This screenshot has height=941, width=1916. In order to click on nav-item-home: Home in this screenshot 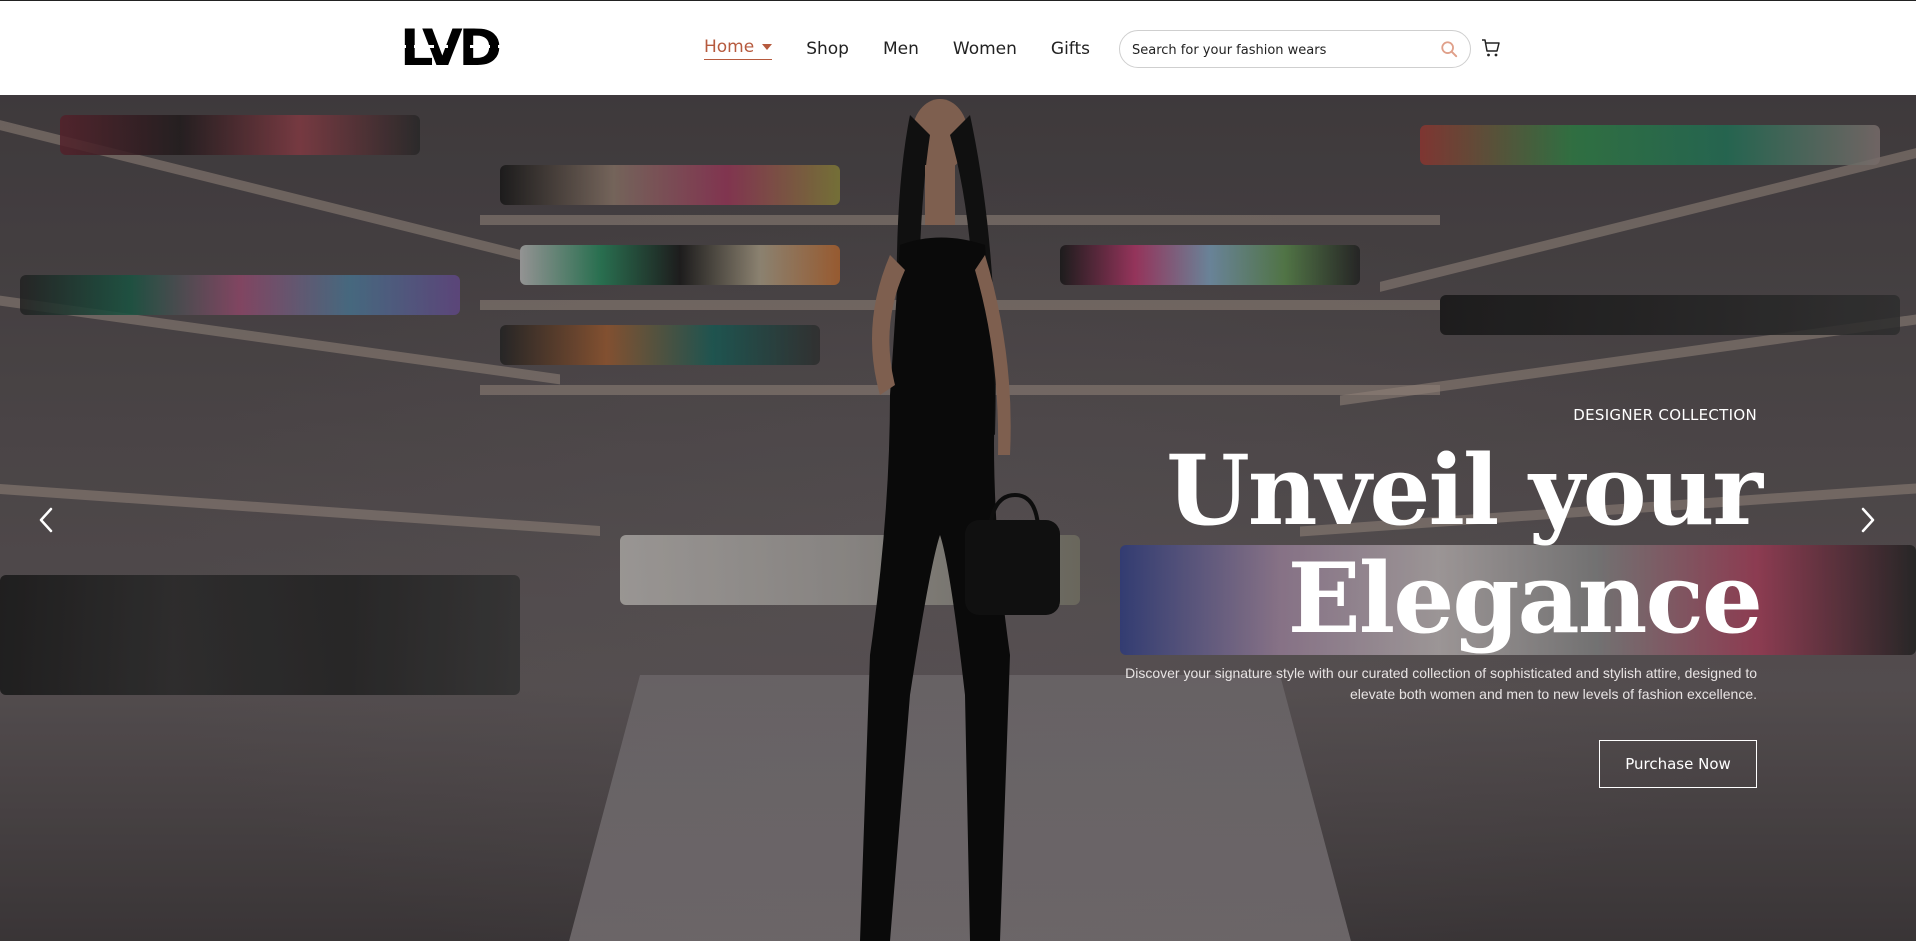, I will do `click(738, 48)`.